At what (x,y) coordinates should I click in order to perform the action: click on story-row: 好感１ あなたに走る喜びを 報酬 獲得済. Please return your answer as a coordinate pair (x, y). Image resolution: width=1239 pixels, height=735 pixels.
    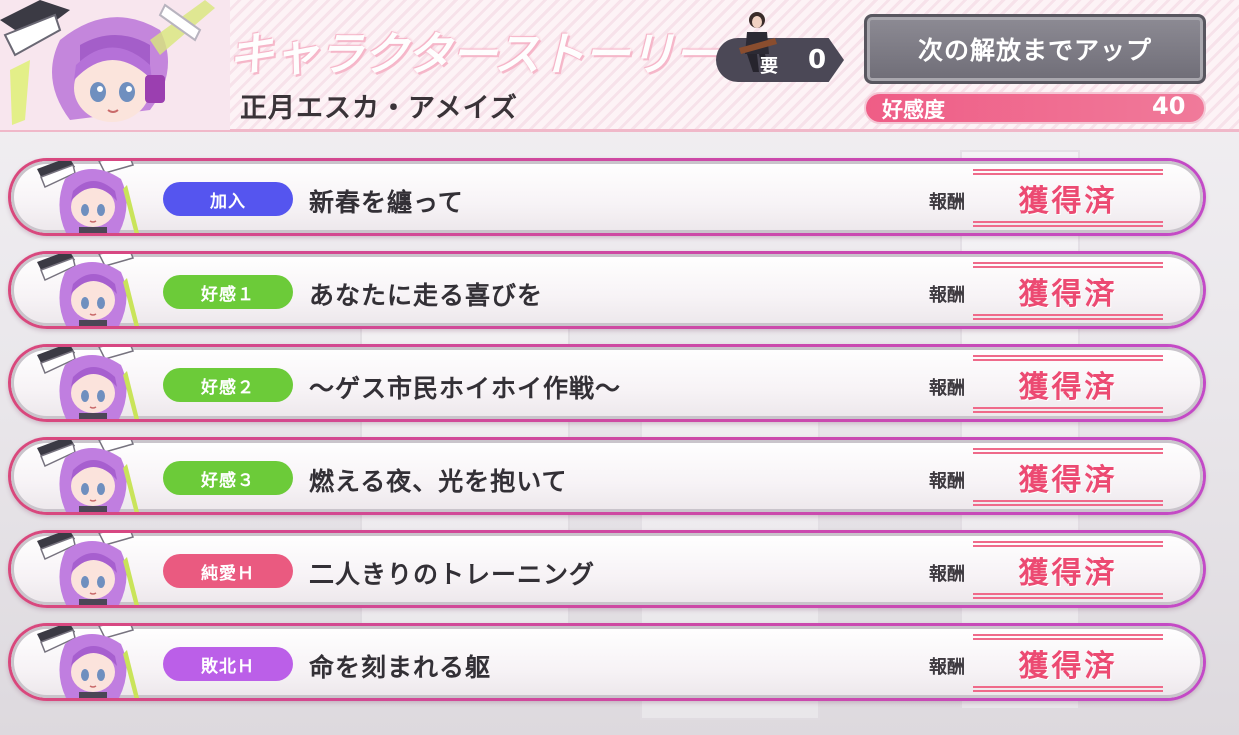
    Looking at the image, I should click on (607, 290).